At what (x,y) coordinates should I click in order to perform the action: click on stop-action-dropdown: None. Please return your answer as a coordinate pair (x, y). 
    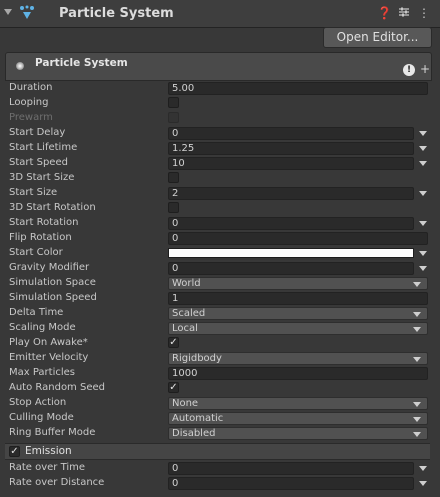
    Looking at the image, I should click on (298, 403).